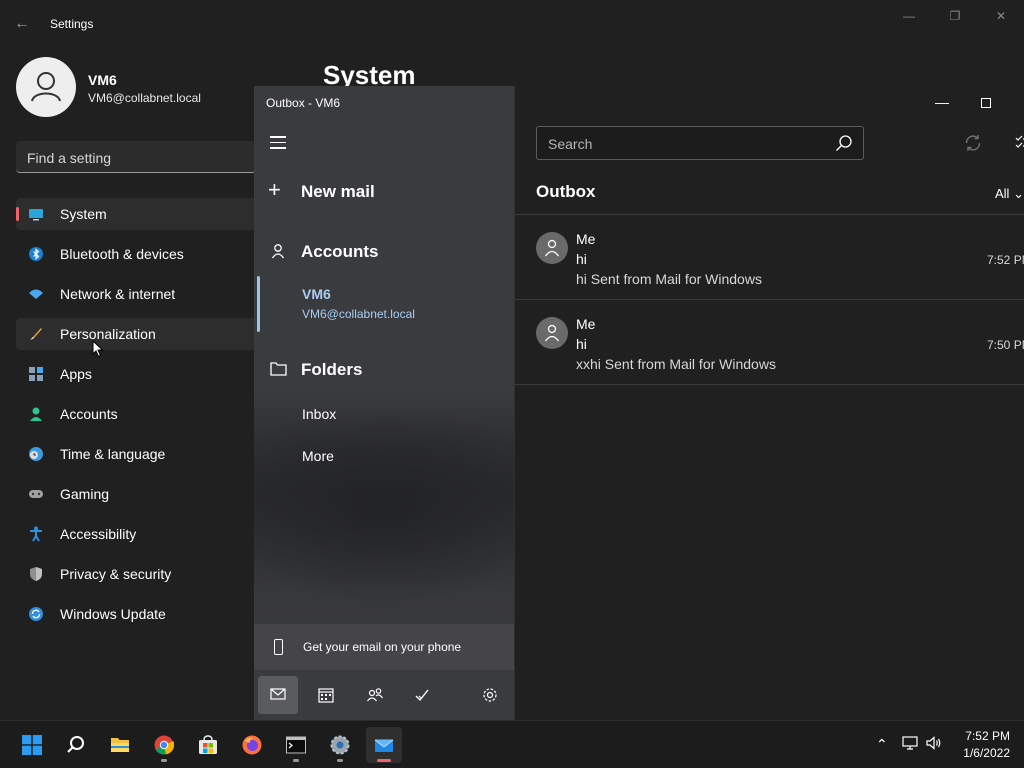  I want to click on sidebar-item-time-language: Time & language, so click(136, 454).